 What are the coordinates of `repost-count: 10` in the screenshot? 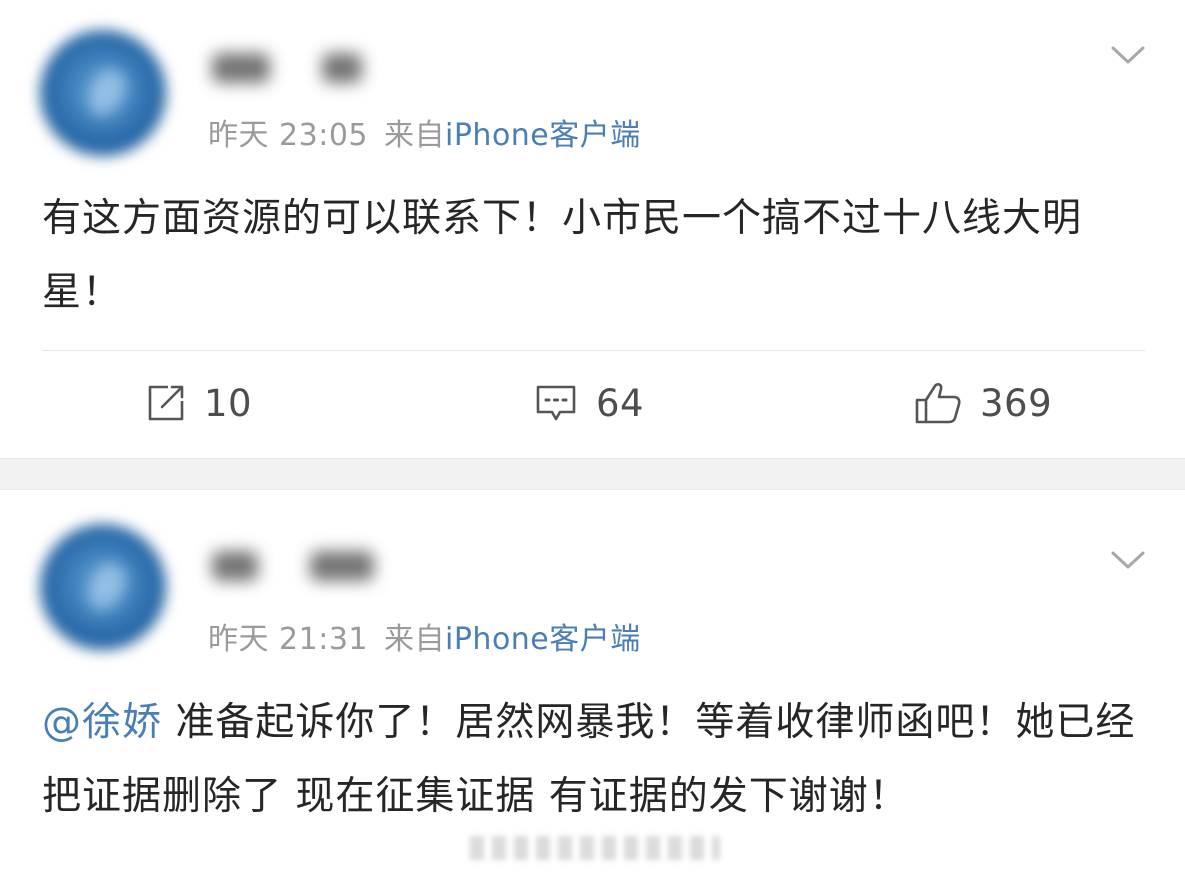 It's located at (228, 403).